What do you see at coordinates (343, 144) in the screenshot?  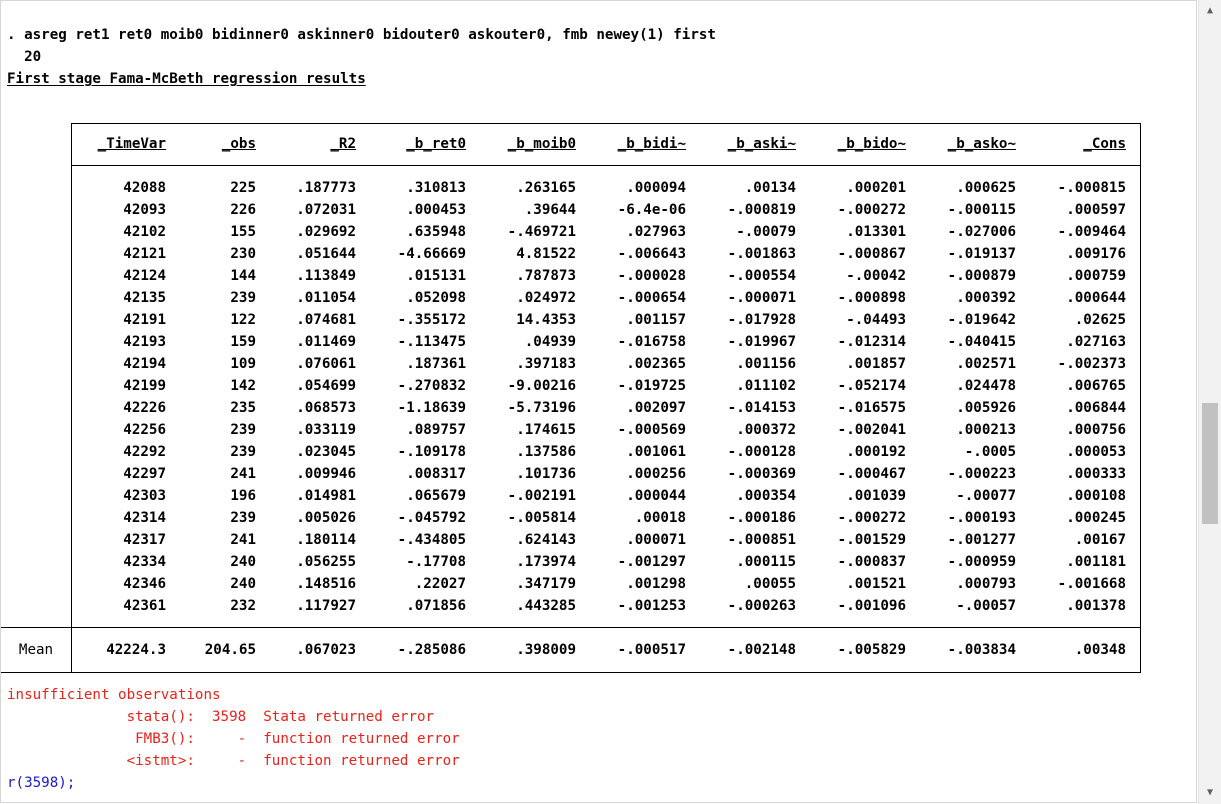 I see `column-header: _R2` at bounding box center [343, 144].